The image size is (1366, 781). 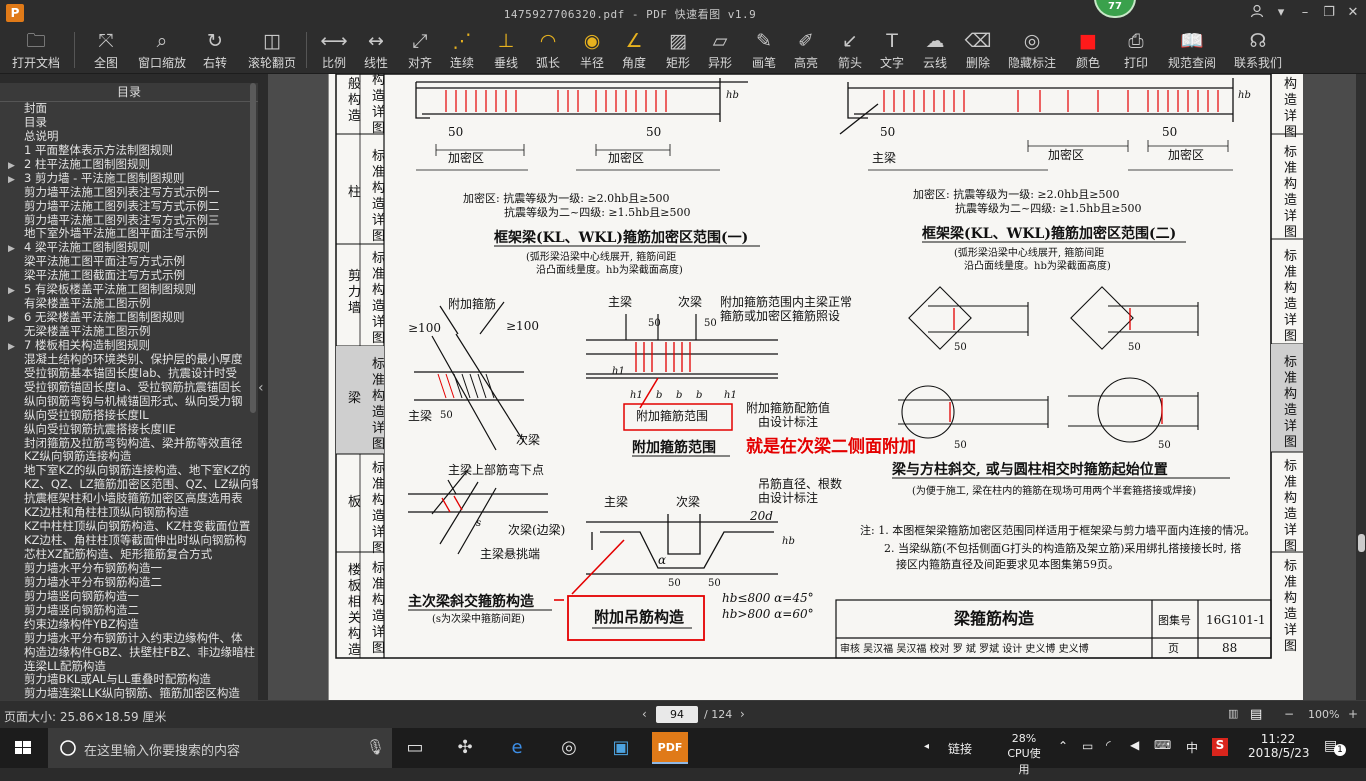 I want to click on contact-button: ☊ 联系我们, so click(x=1258, y=50).